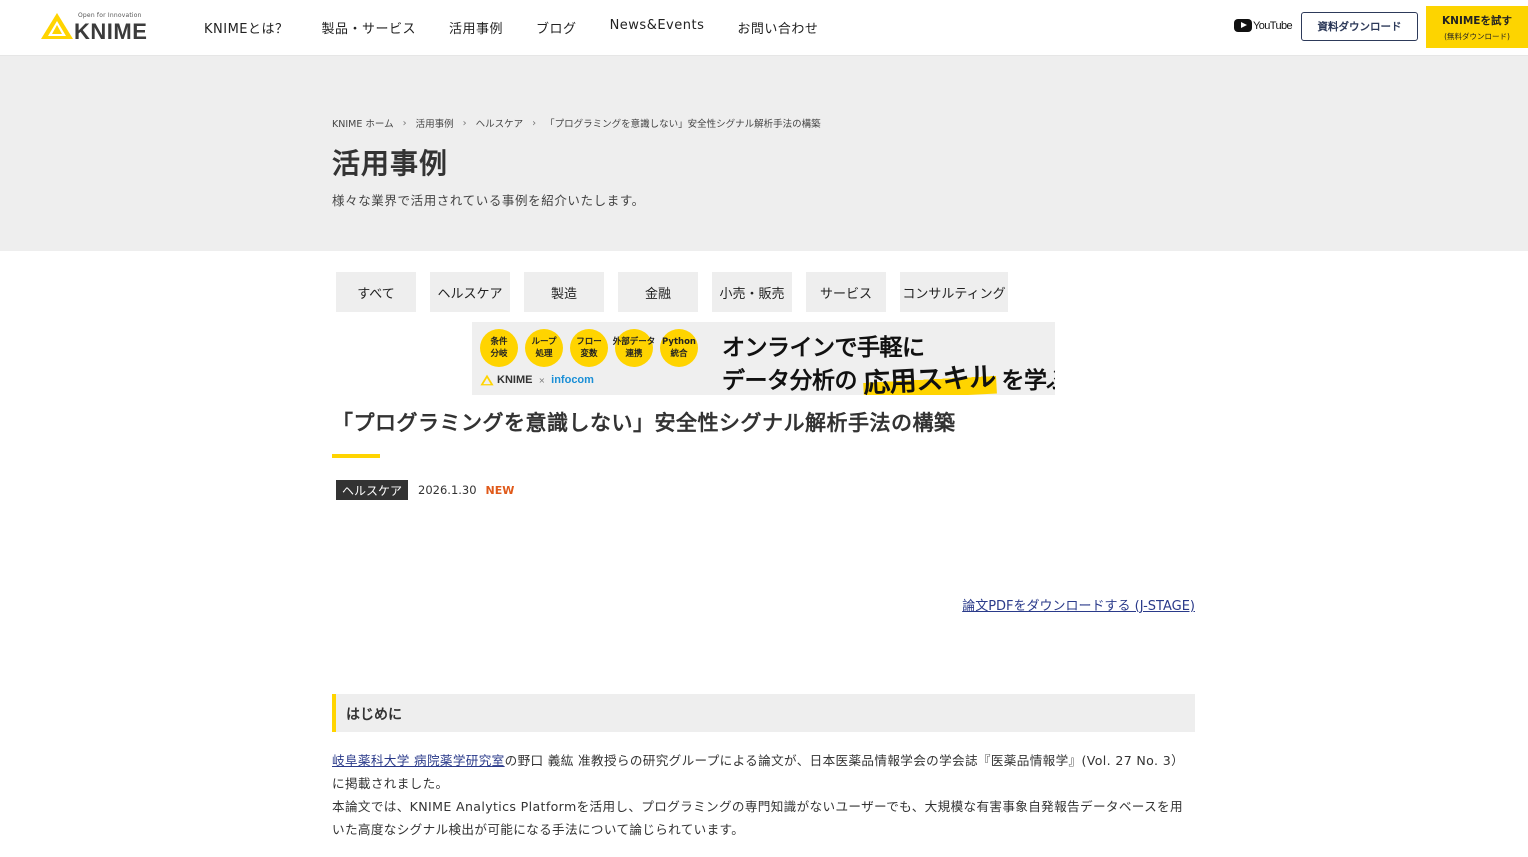  Describe the element at coordinates (374, 715) in the screenshot. I see `section-heading-text: はじめに` at that location.